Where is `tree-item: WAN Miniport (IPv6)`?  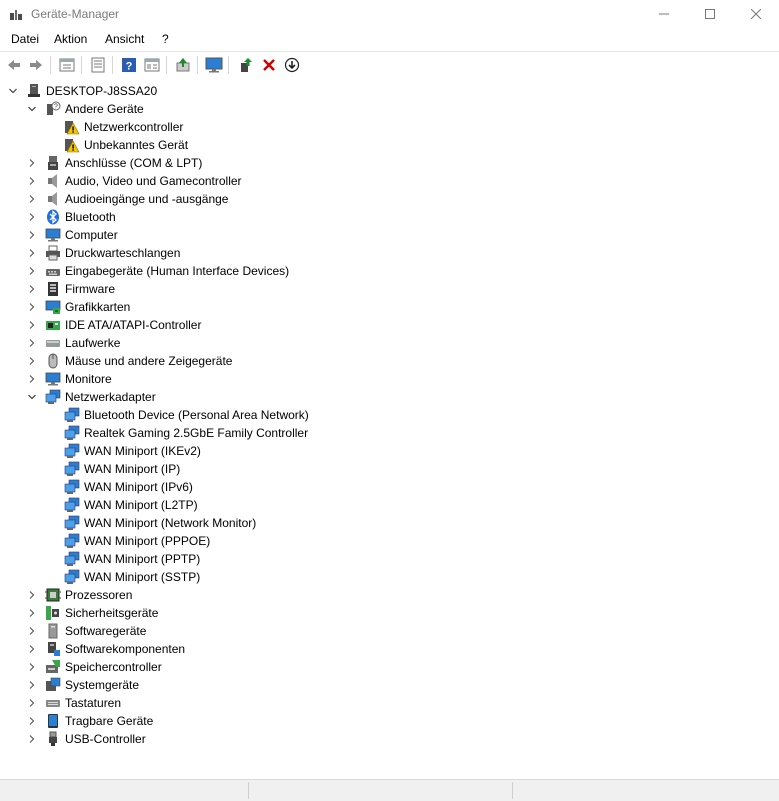
tree-item: WAN Miniport (IPv6) is located at coordinates (128, 487).